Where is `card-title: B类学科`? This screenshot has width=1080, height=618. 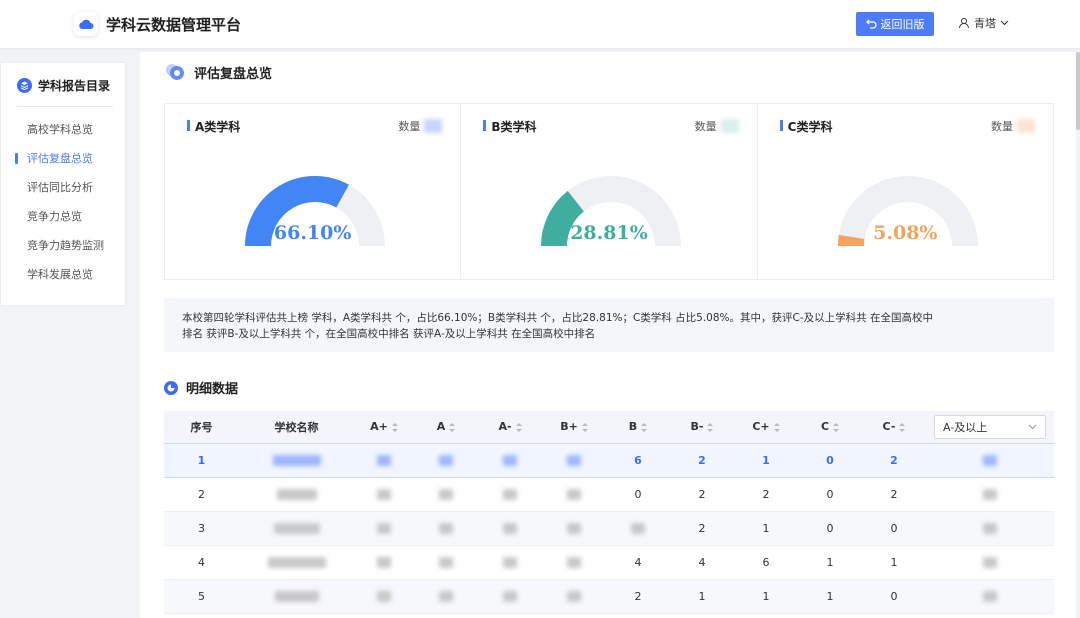
card-title: B类学科 is located at coordinates (509, 126).